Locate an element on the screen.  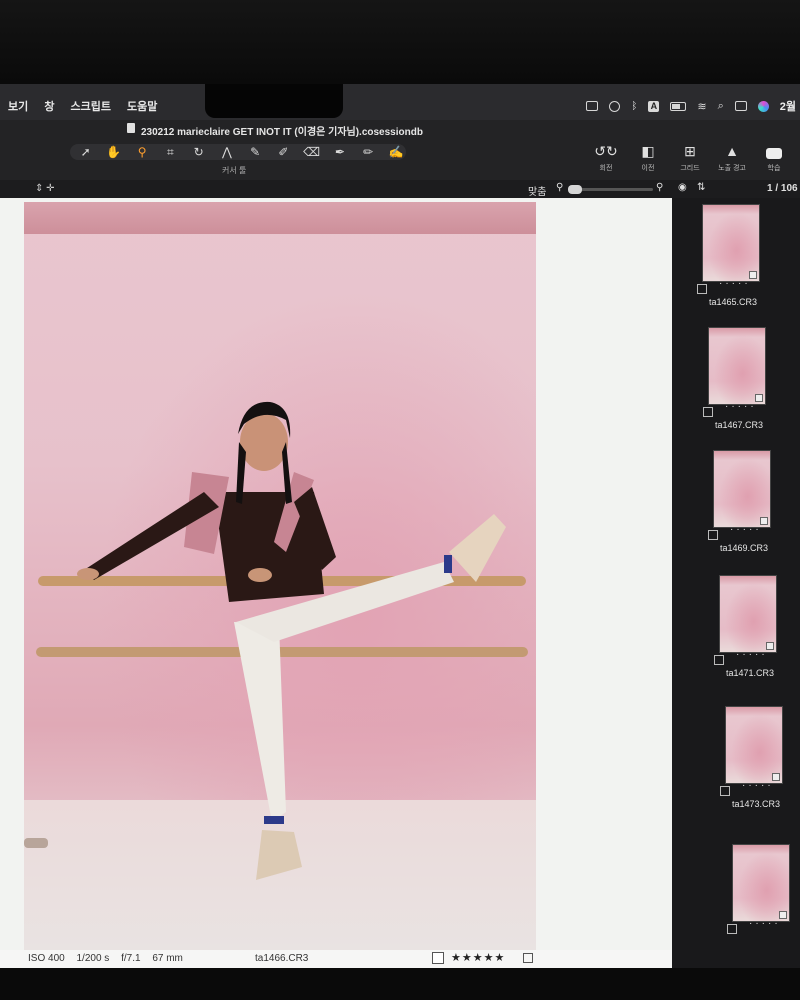
warning-icon: ▲ is located at coordinates (732, 151).